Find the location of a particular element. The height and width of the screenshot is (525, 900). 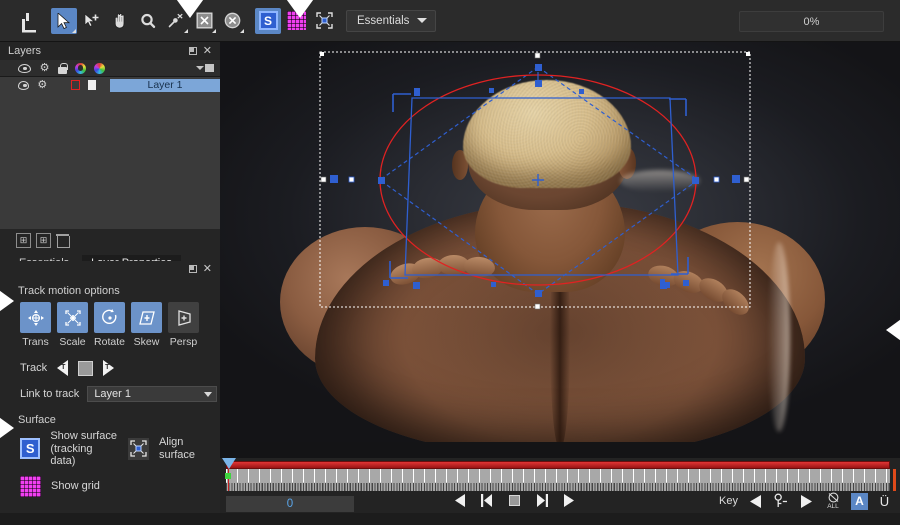

workspace-label: Essentials is located at coordinates (383, 20).